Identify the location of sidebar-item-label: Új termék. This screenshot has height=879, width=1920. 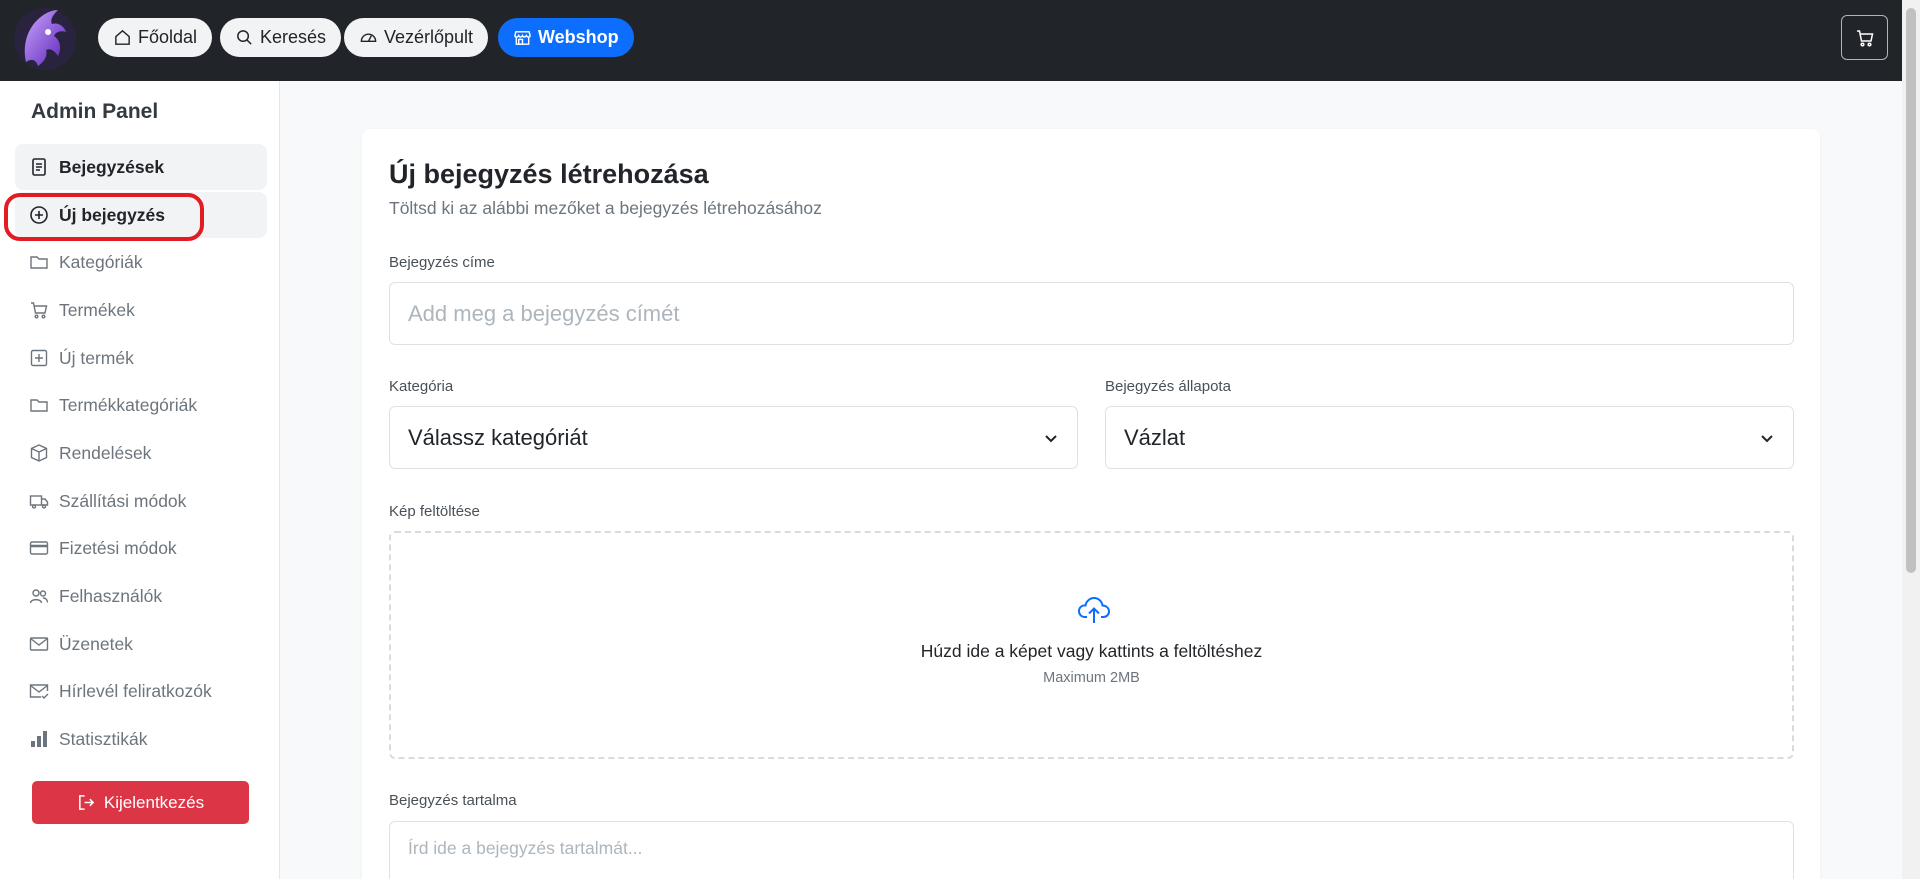
(96, 357).